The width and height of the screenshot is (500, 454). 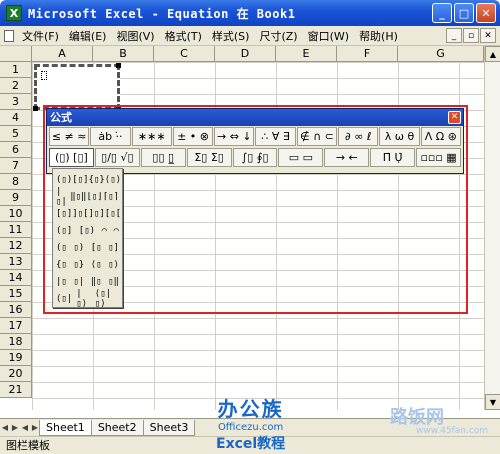 What do you see at coordinates (306, 54) in the screenshot?
I see `column-header-e: E` at bounding box center [306, 54].